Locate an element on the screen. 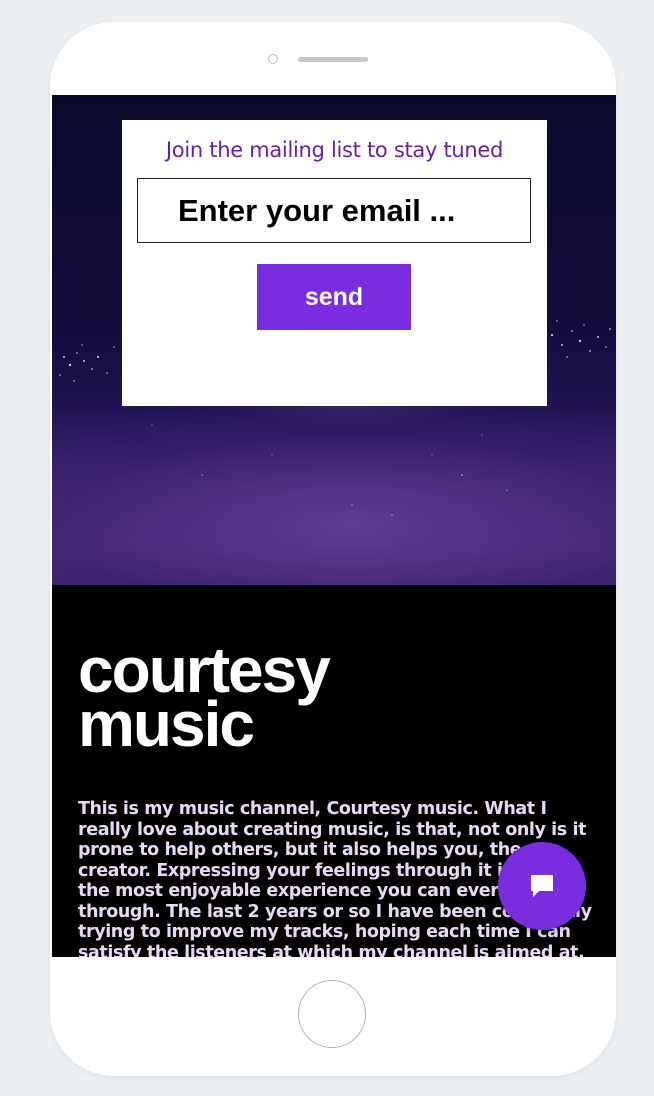 The width and height of the screenshot is (654, 1096). page-title: courtesy music is located at coordinates (204, 697).